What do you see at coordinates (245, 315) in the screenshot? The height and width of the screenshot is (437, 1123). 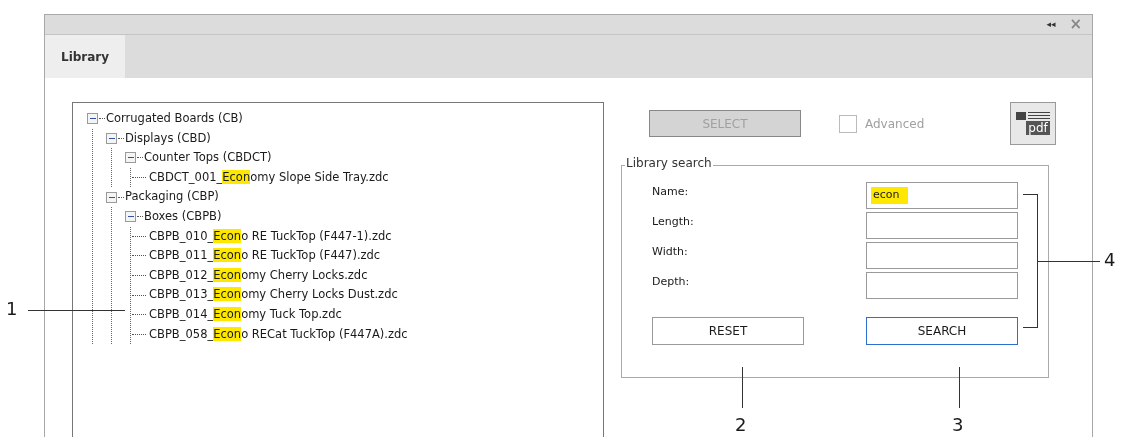 I see `tree-item: CBPB_014_Economy Tuck Top.zdc` at bounding box center [245, 315].